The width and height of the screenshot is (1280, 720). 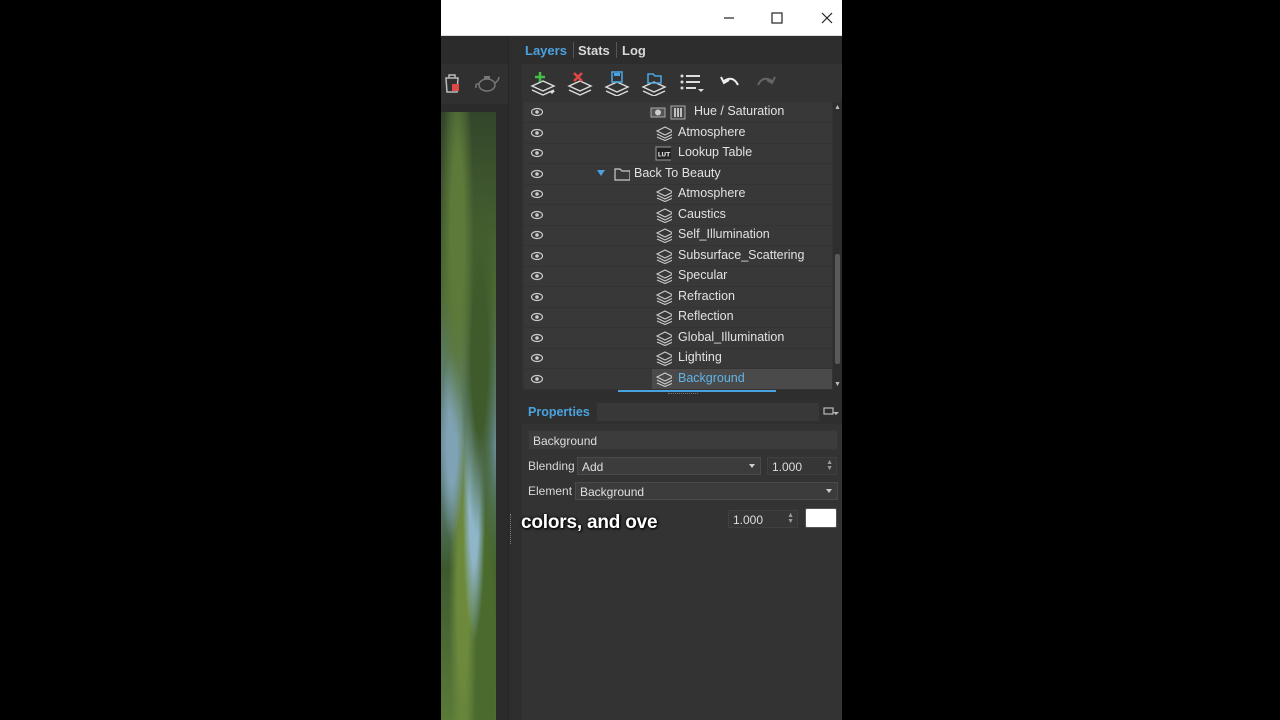 I want to click on render-region-icon, so click(x=452, y=83).